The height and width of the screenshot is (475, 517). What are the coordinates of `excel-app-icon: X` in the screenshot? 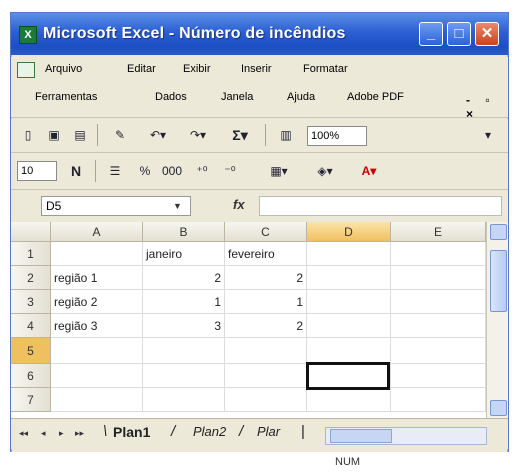 It's located at (28, 35).